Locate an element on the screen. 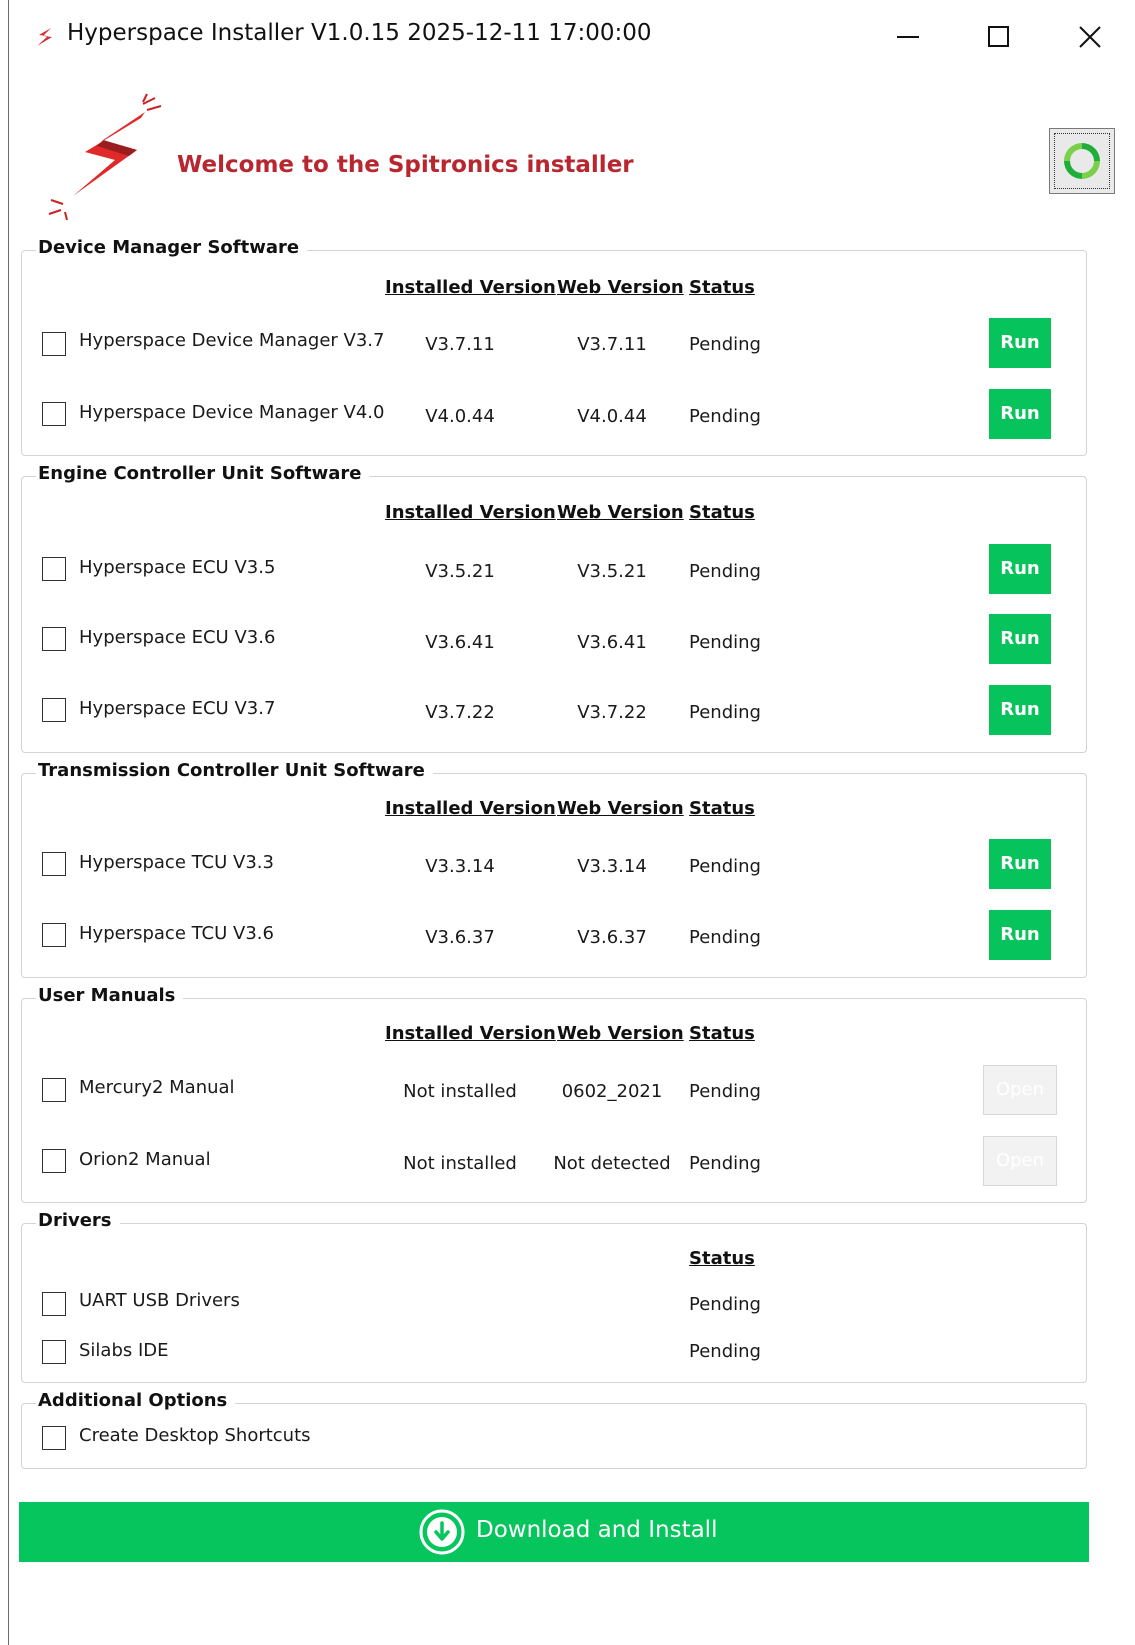 The image size is (1135, 1645). installed-version: V3.6.37 is located at coordinates (460, 937).